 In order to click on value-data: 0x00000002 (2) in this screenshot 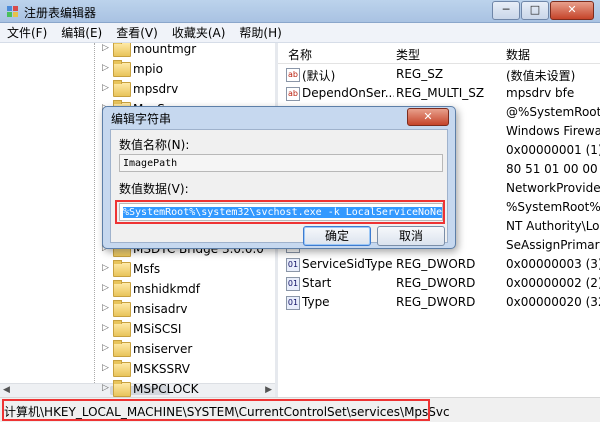, I will do `click(553, 283)`.